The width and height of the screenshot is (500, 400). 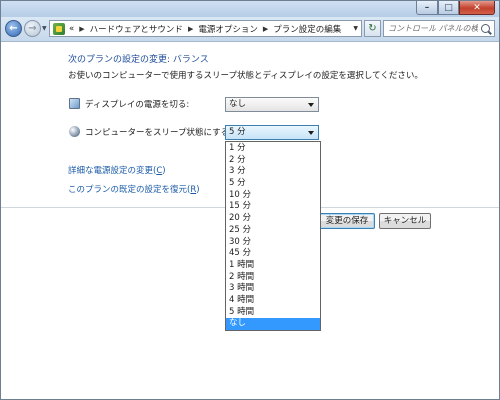 What do you see at coordinates (273, 161) in the screenshot?
I see `dropdown-option: 2 分` at bounding box center [273, 161].